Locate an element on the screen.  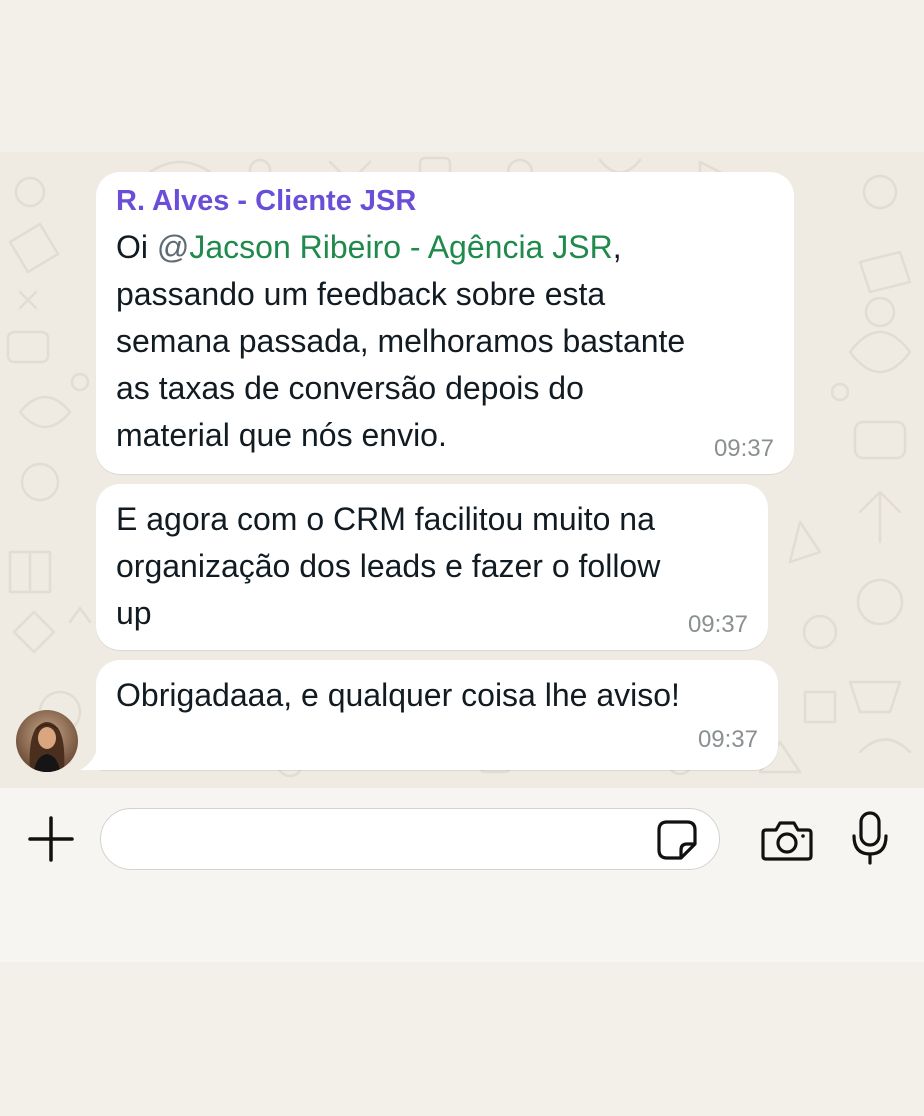
mention-link: Jacson Ribeiro - Agência JSR is located at coordinates (400, 247).